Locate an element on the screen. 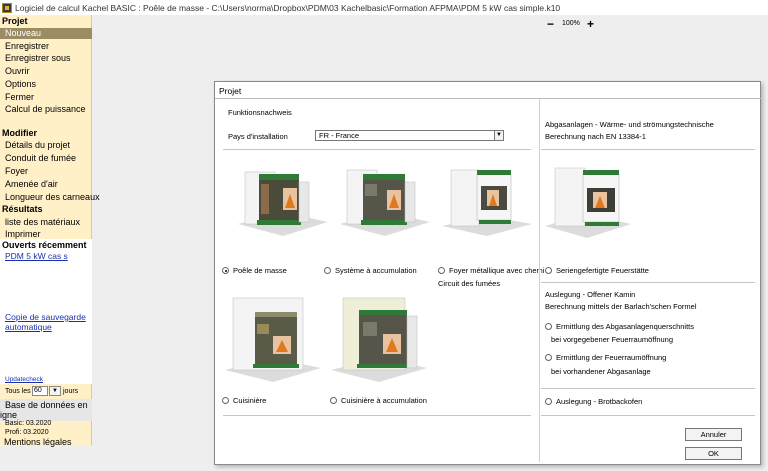 Image resolution: width=768 pixels, height=471 pixels. seriengefertigte-label: Seriengefertigte Feuerstätte is located at coordinates (602, 270).